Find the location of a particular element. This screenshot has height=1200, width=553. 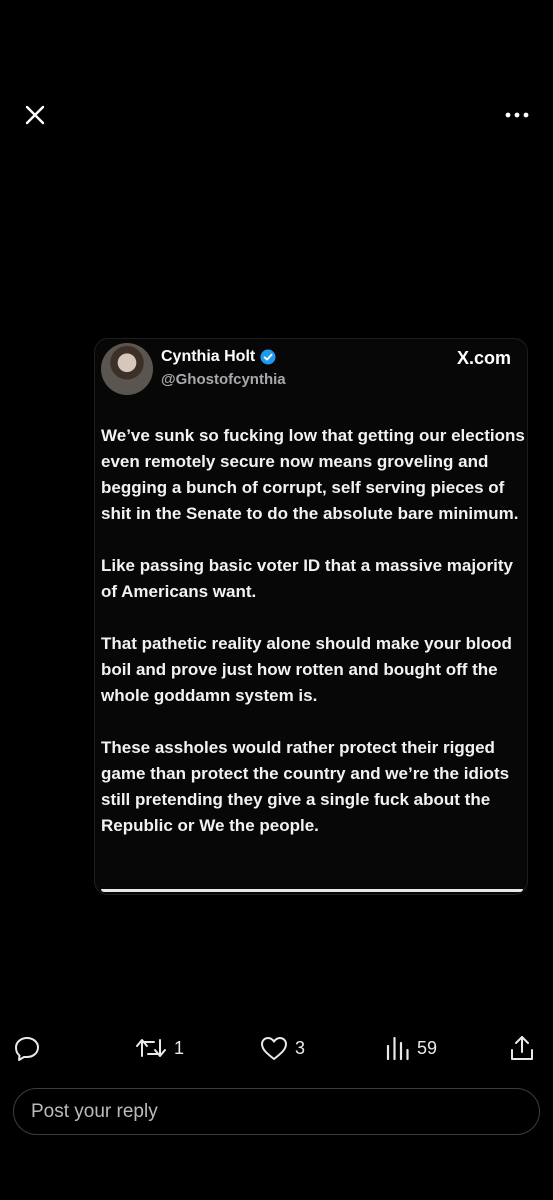

author-avatar is located at coordinates (127, 369).